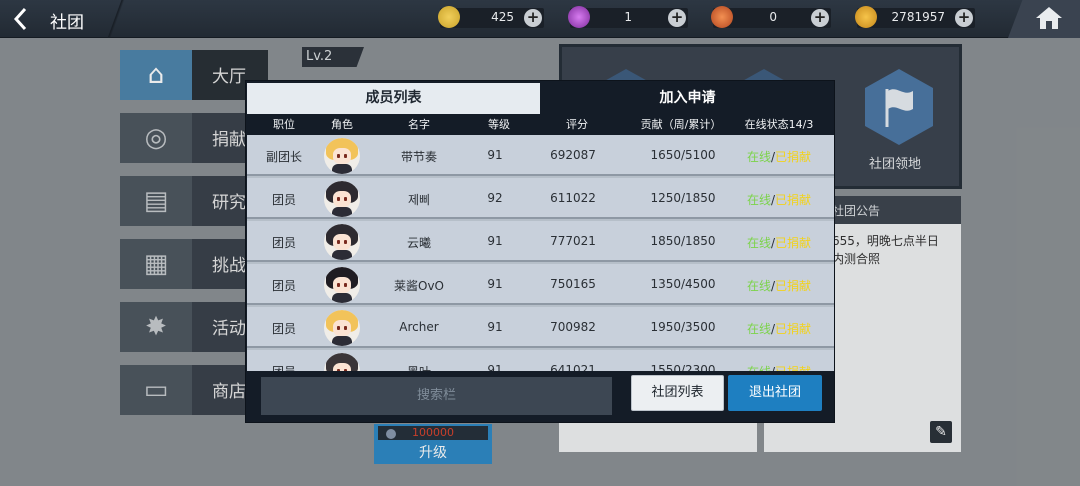 The width and height of the screenshot is (1080, 486). I want to click on title-divider, so click(115, 19).